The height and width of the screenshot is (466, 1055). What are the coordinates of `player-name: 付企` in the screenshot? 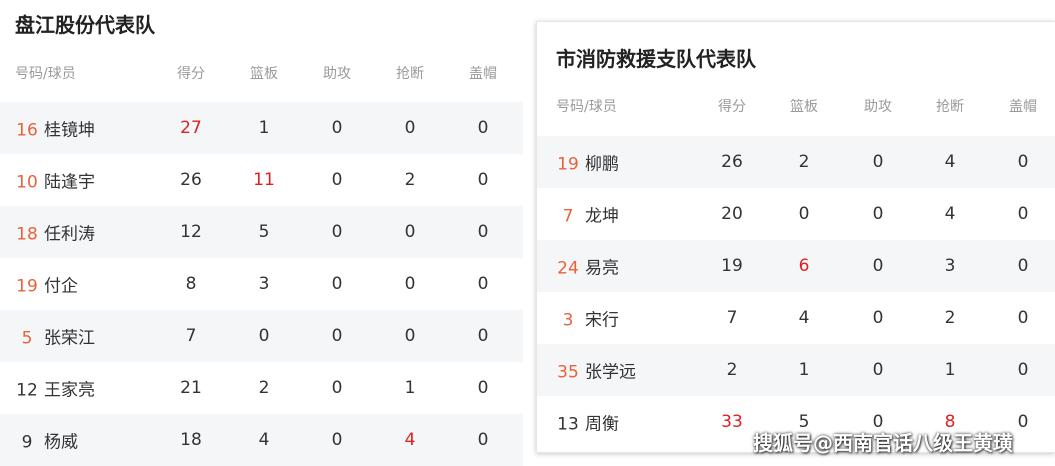 It's located at (61, 286).